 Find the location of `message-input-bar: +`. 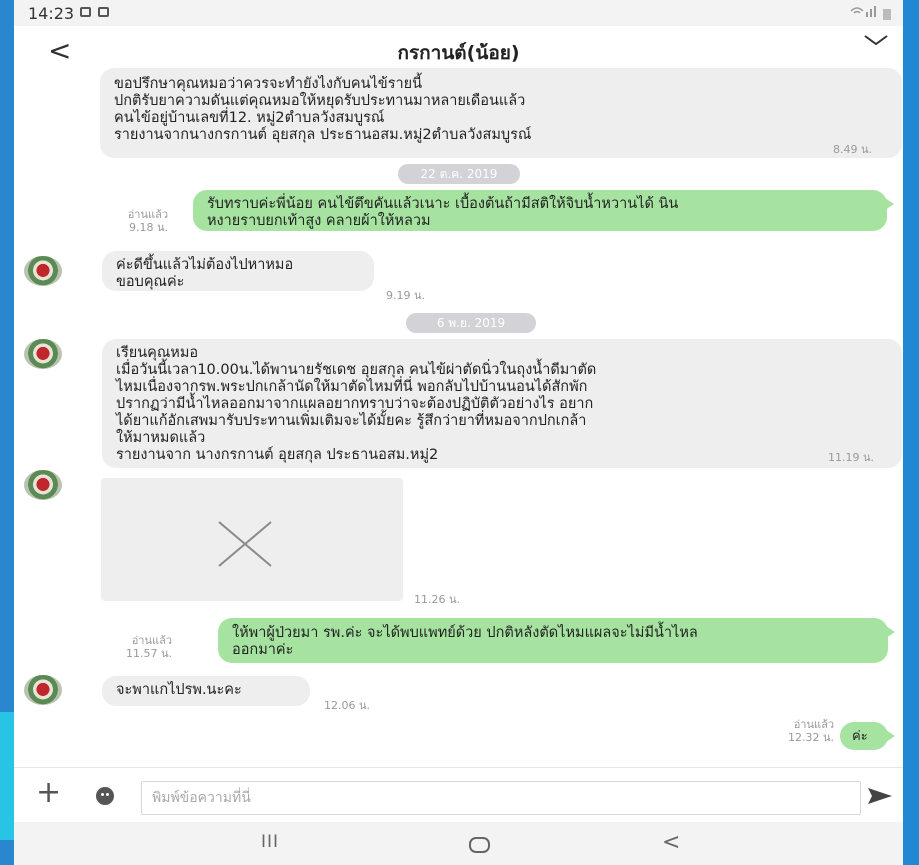

message-input-bar: + is located at coordinates (458, 795).